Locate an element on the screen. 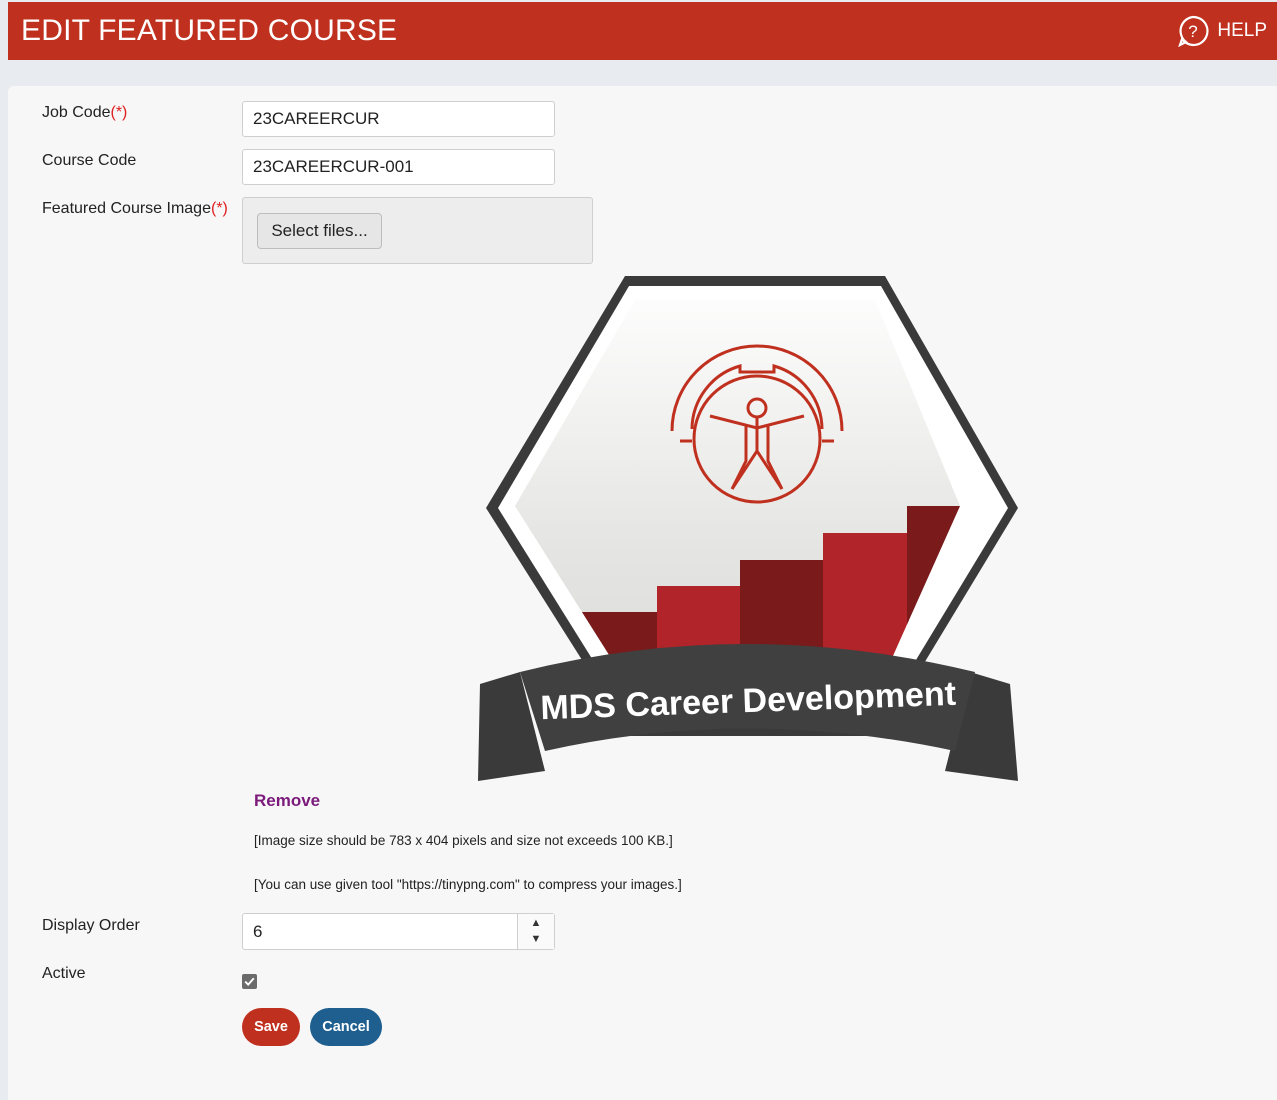  active-label: Active is located at coordinates (64, 973).